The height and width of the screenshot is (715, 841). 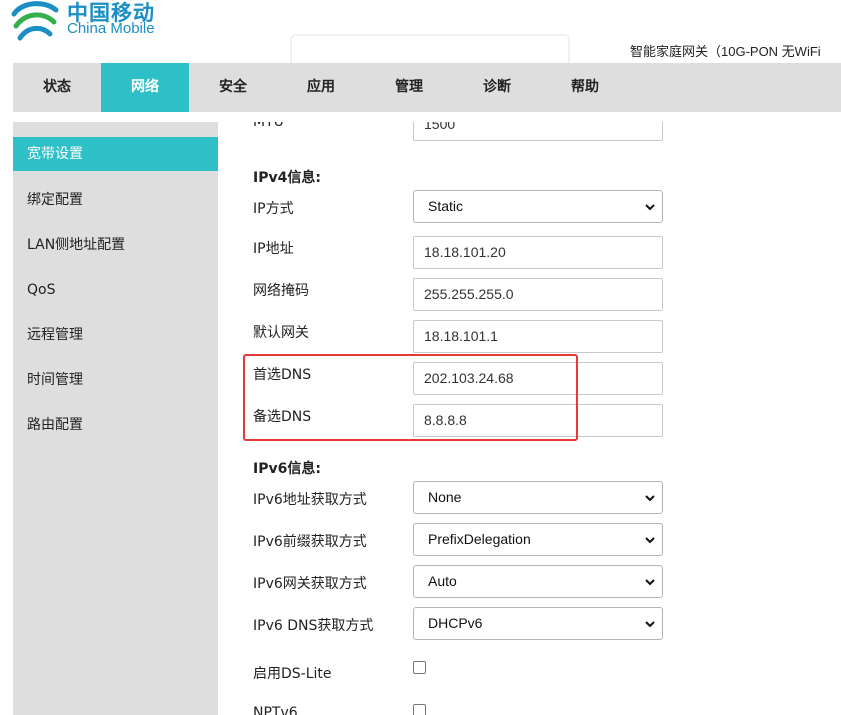 What do you see at coordinates (529, 706) in the screenshot?
I see `form-row-nptv6: NPTv6` at bounding box center [529, 706].